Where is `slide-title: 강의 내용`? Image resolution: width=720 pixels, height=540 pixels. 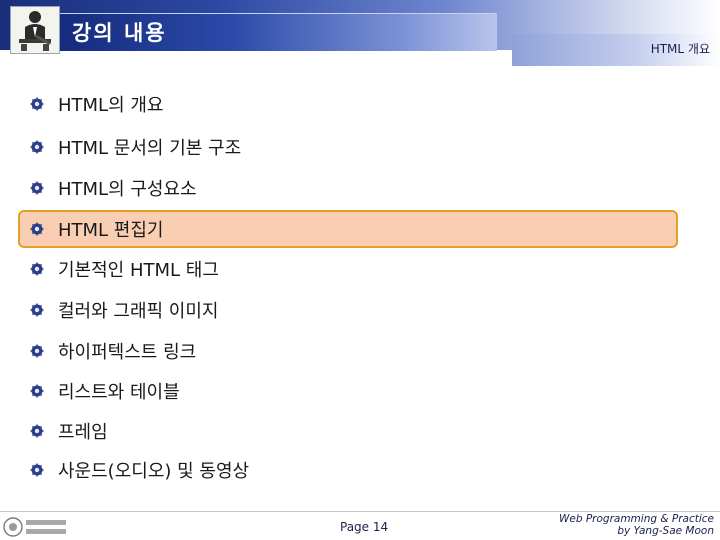 slide-title: 강의 내용 is located at coordinates (119, 33).